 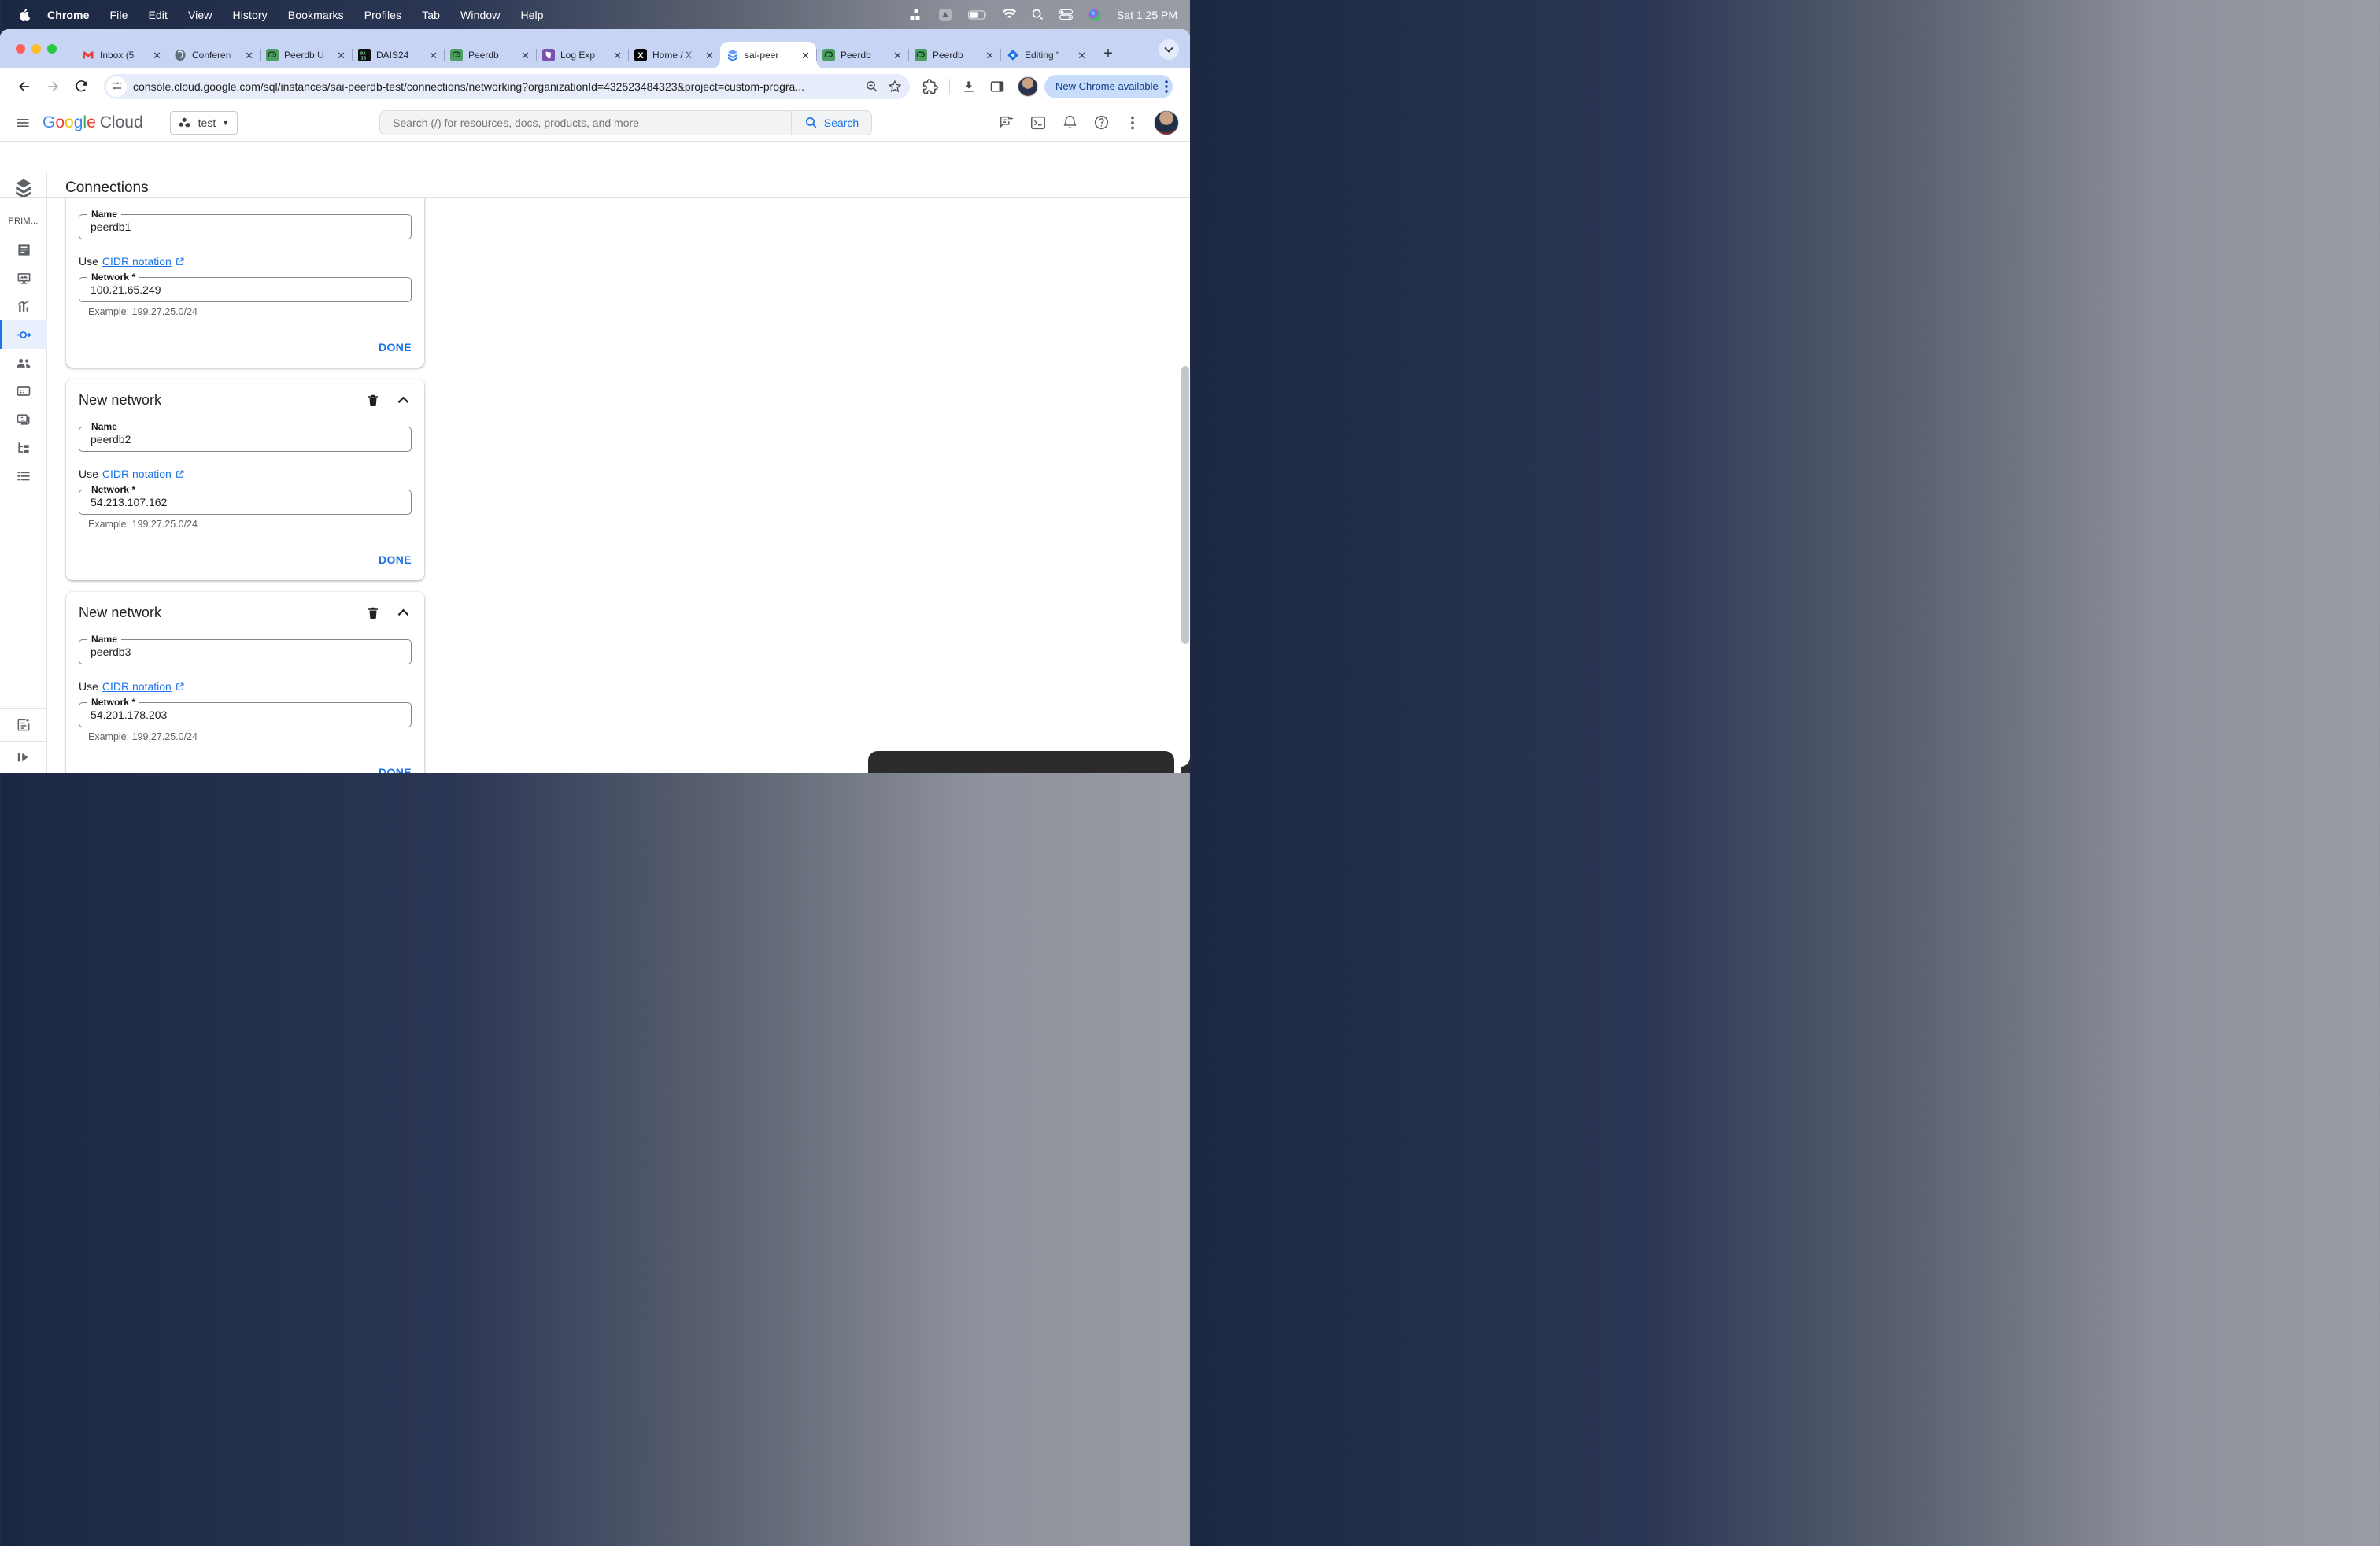 I want to click on browser-profile-avatar, so click(x=1028, y=86).